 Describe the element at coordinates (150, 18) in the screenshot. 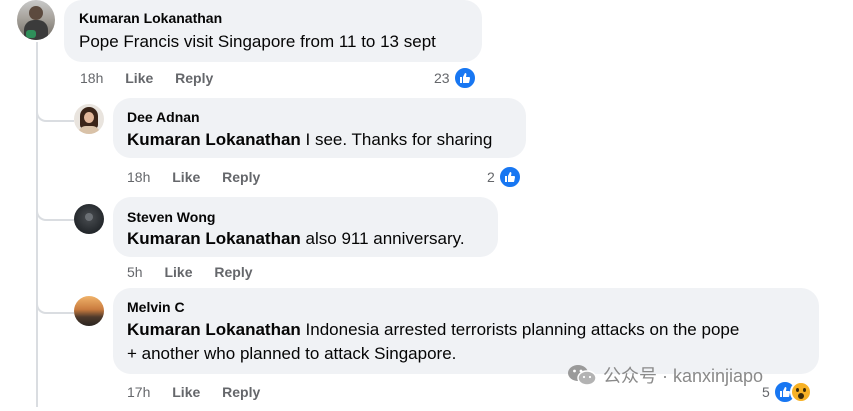

I see `comment-author: Kumaran Lokanathan` at that location.